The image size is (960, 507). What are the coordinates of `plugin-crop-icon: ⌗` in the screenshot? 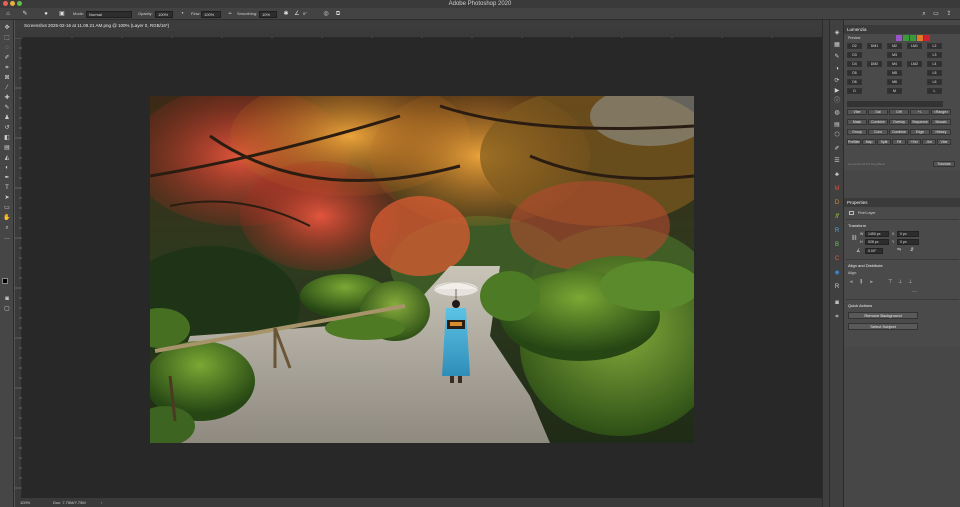 It's located at (837, 317).